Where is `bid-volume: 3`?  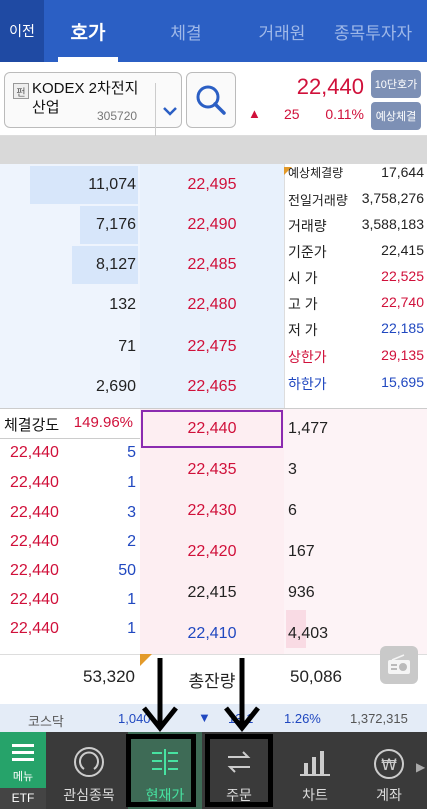
bid-volume: 3 is located at coordinates (292, 469).